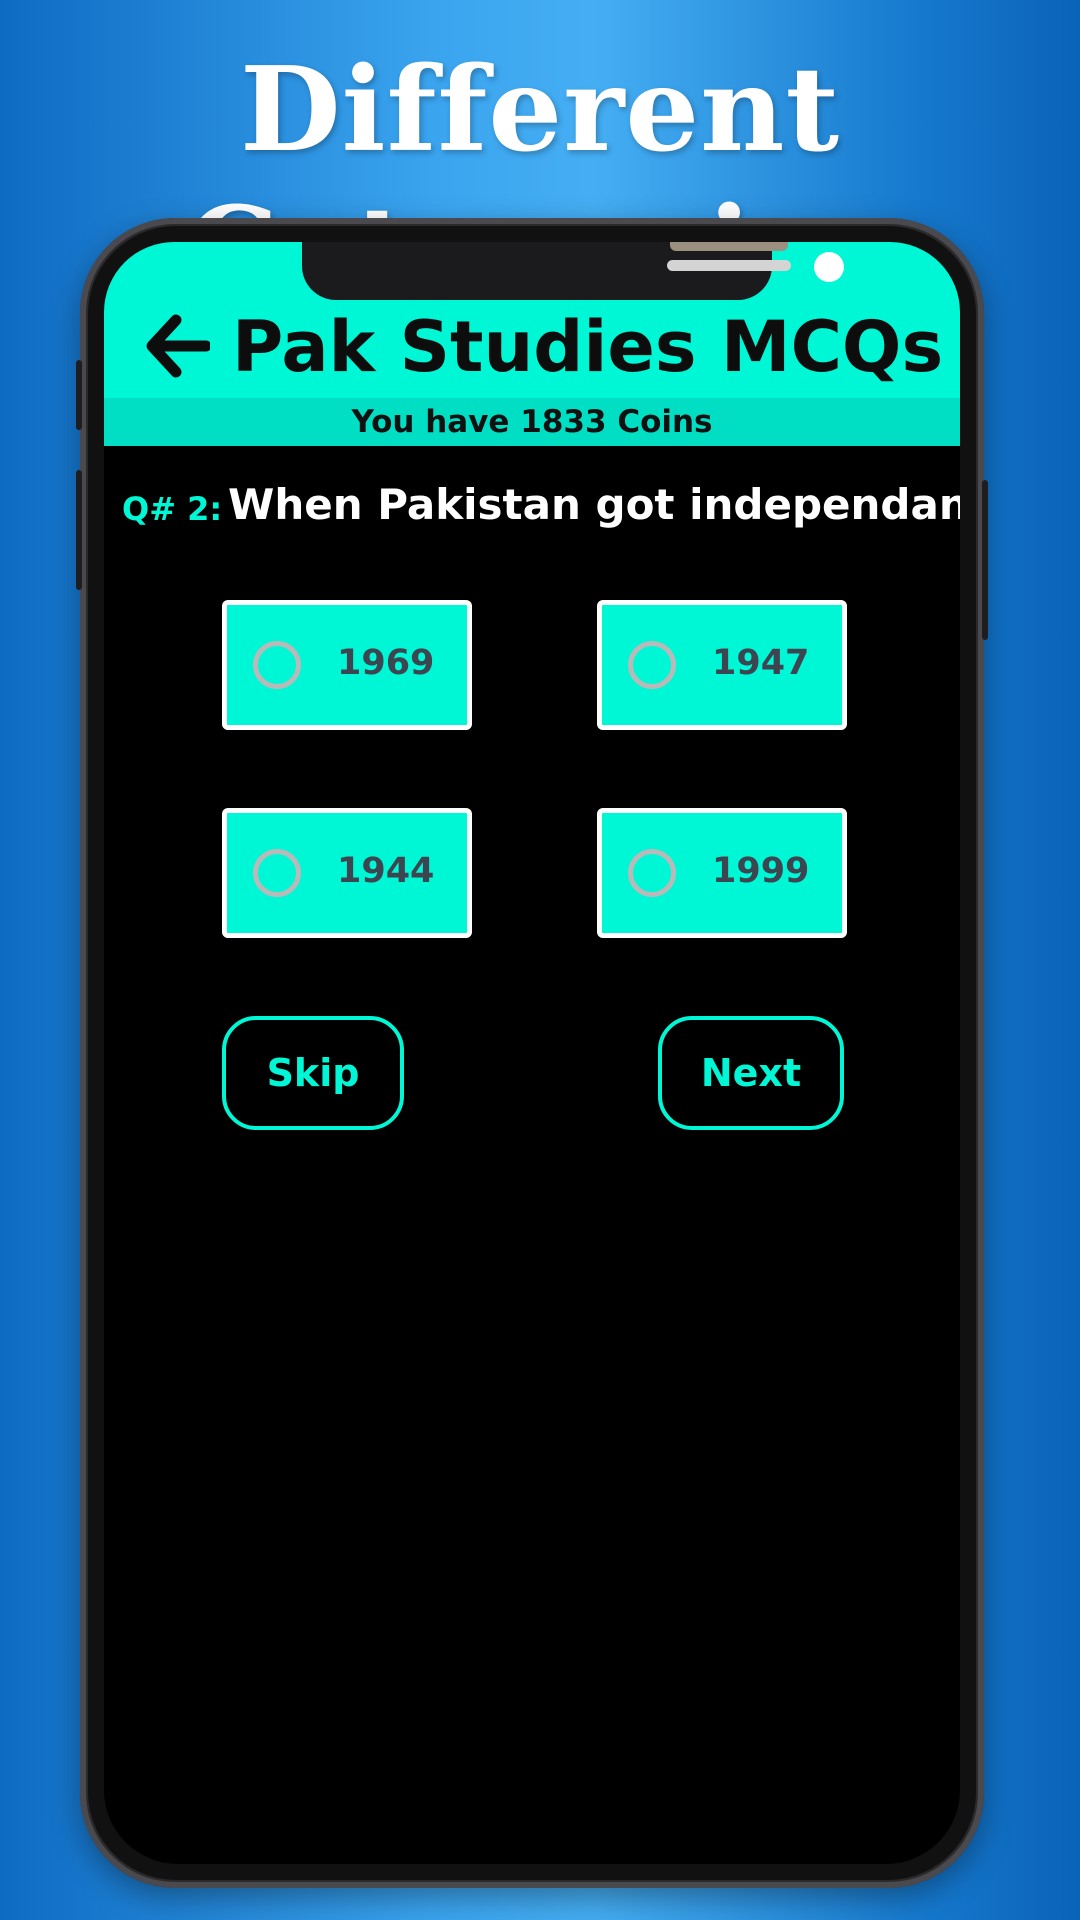 The height and width of the screenshot is (1920, 1080). Describe the element at coordinates (588, 347) in the screenshot. I see `page-title: Pak Studies MCQs` at that location.